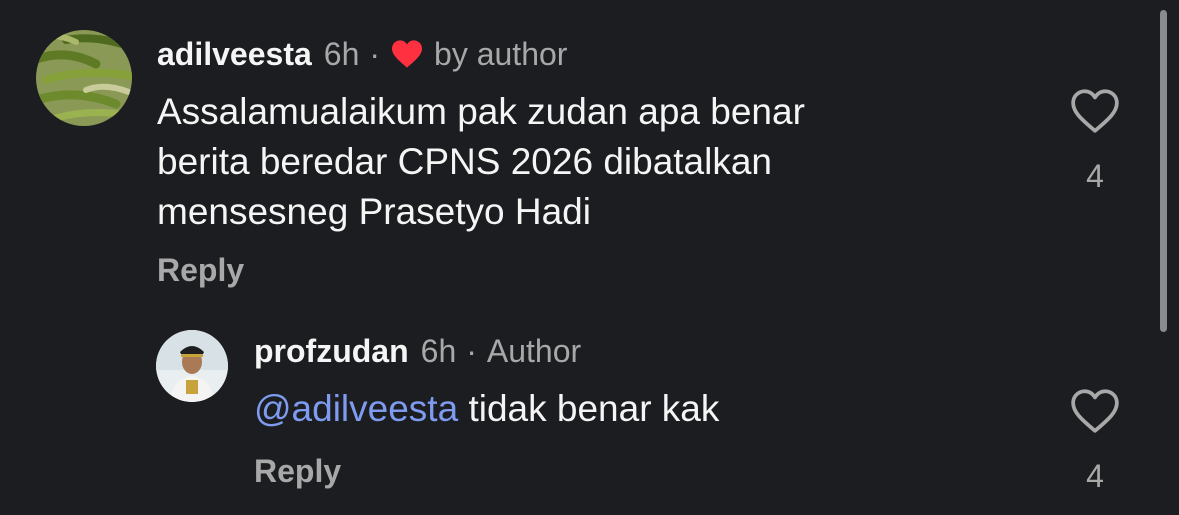 The width and height of the screenshot is (1179, 515). What do you see at coordinates (374, 211) in the screenshot?
I see `comment-text-line: mensesneg Prasetyo Hadi` at bounding box center [374, 211].